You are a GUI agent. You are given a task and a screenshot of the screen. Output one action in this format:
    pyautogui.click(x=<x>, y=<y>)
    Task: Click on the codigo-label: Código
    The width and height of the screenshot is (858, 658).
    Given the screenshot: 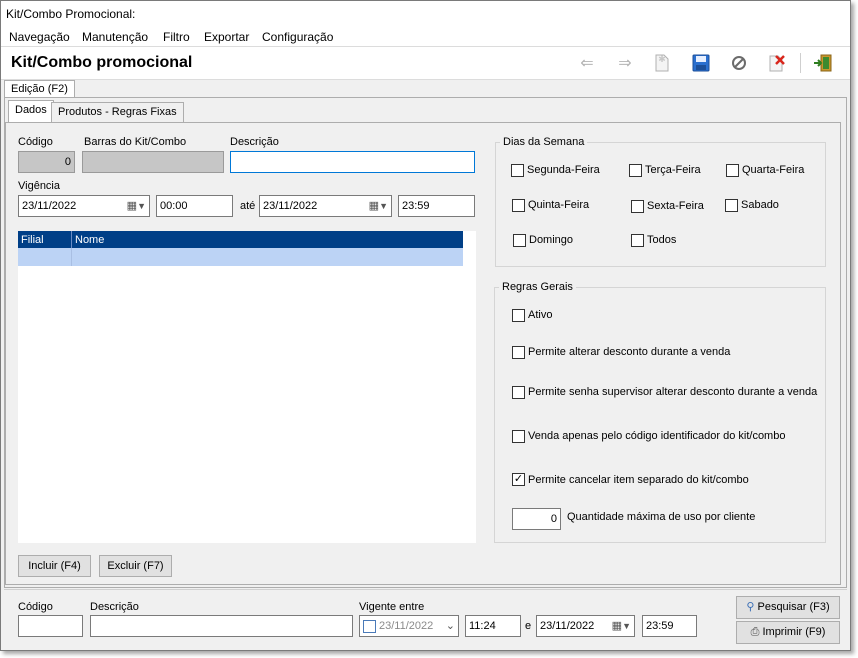 What is the action you would take?
    pyautogui.click(x=35, y=142)
    